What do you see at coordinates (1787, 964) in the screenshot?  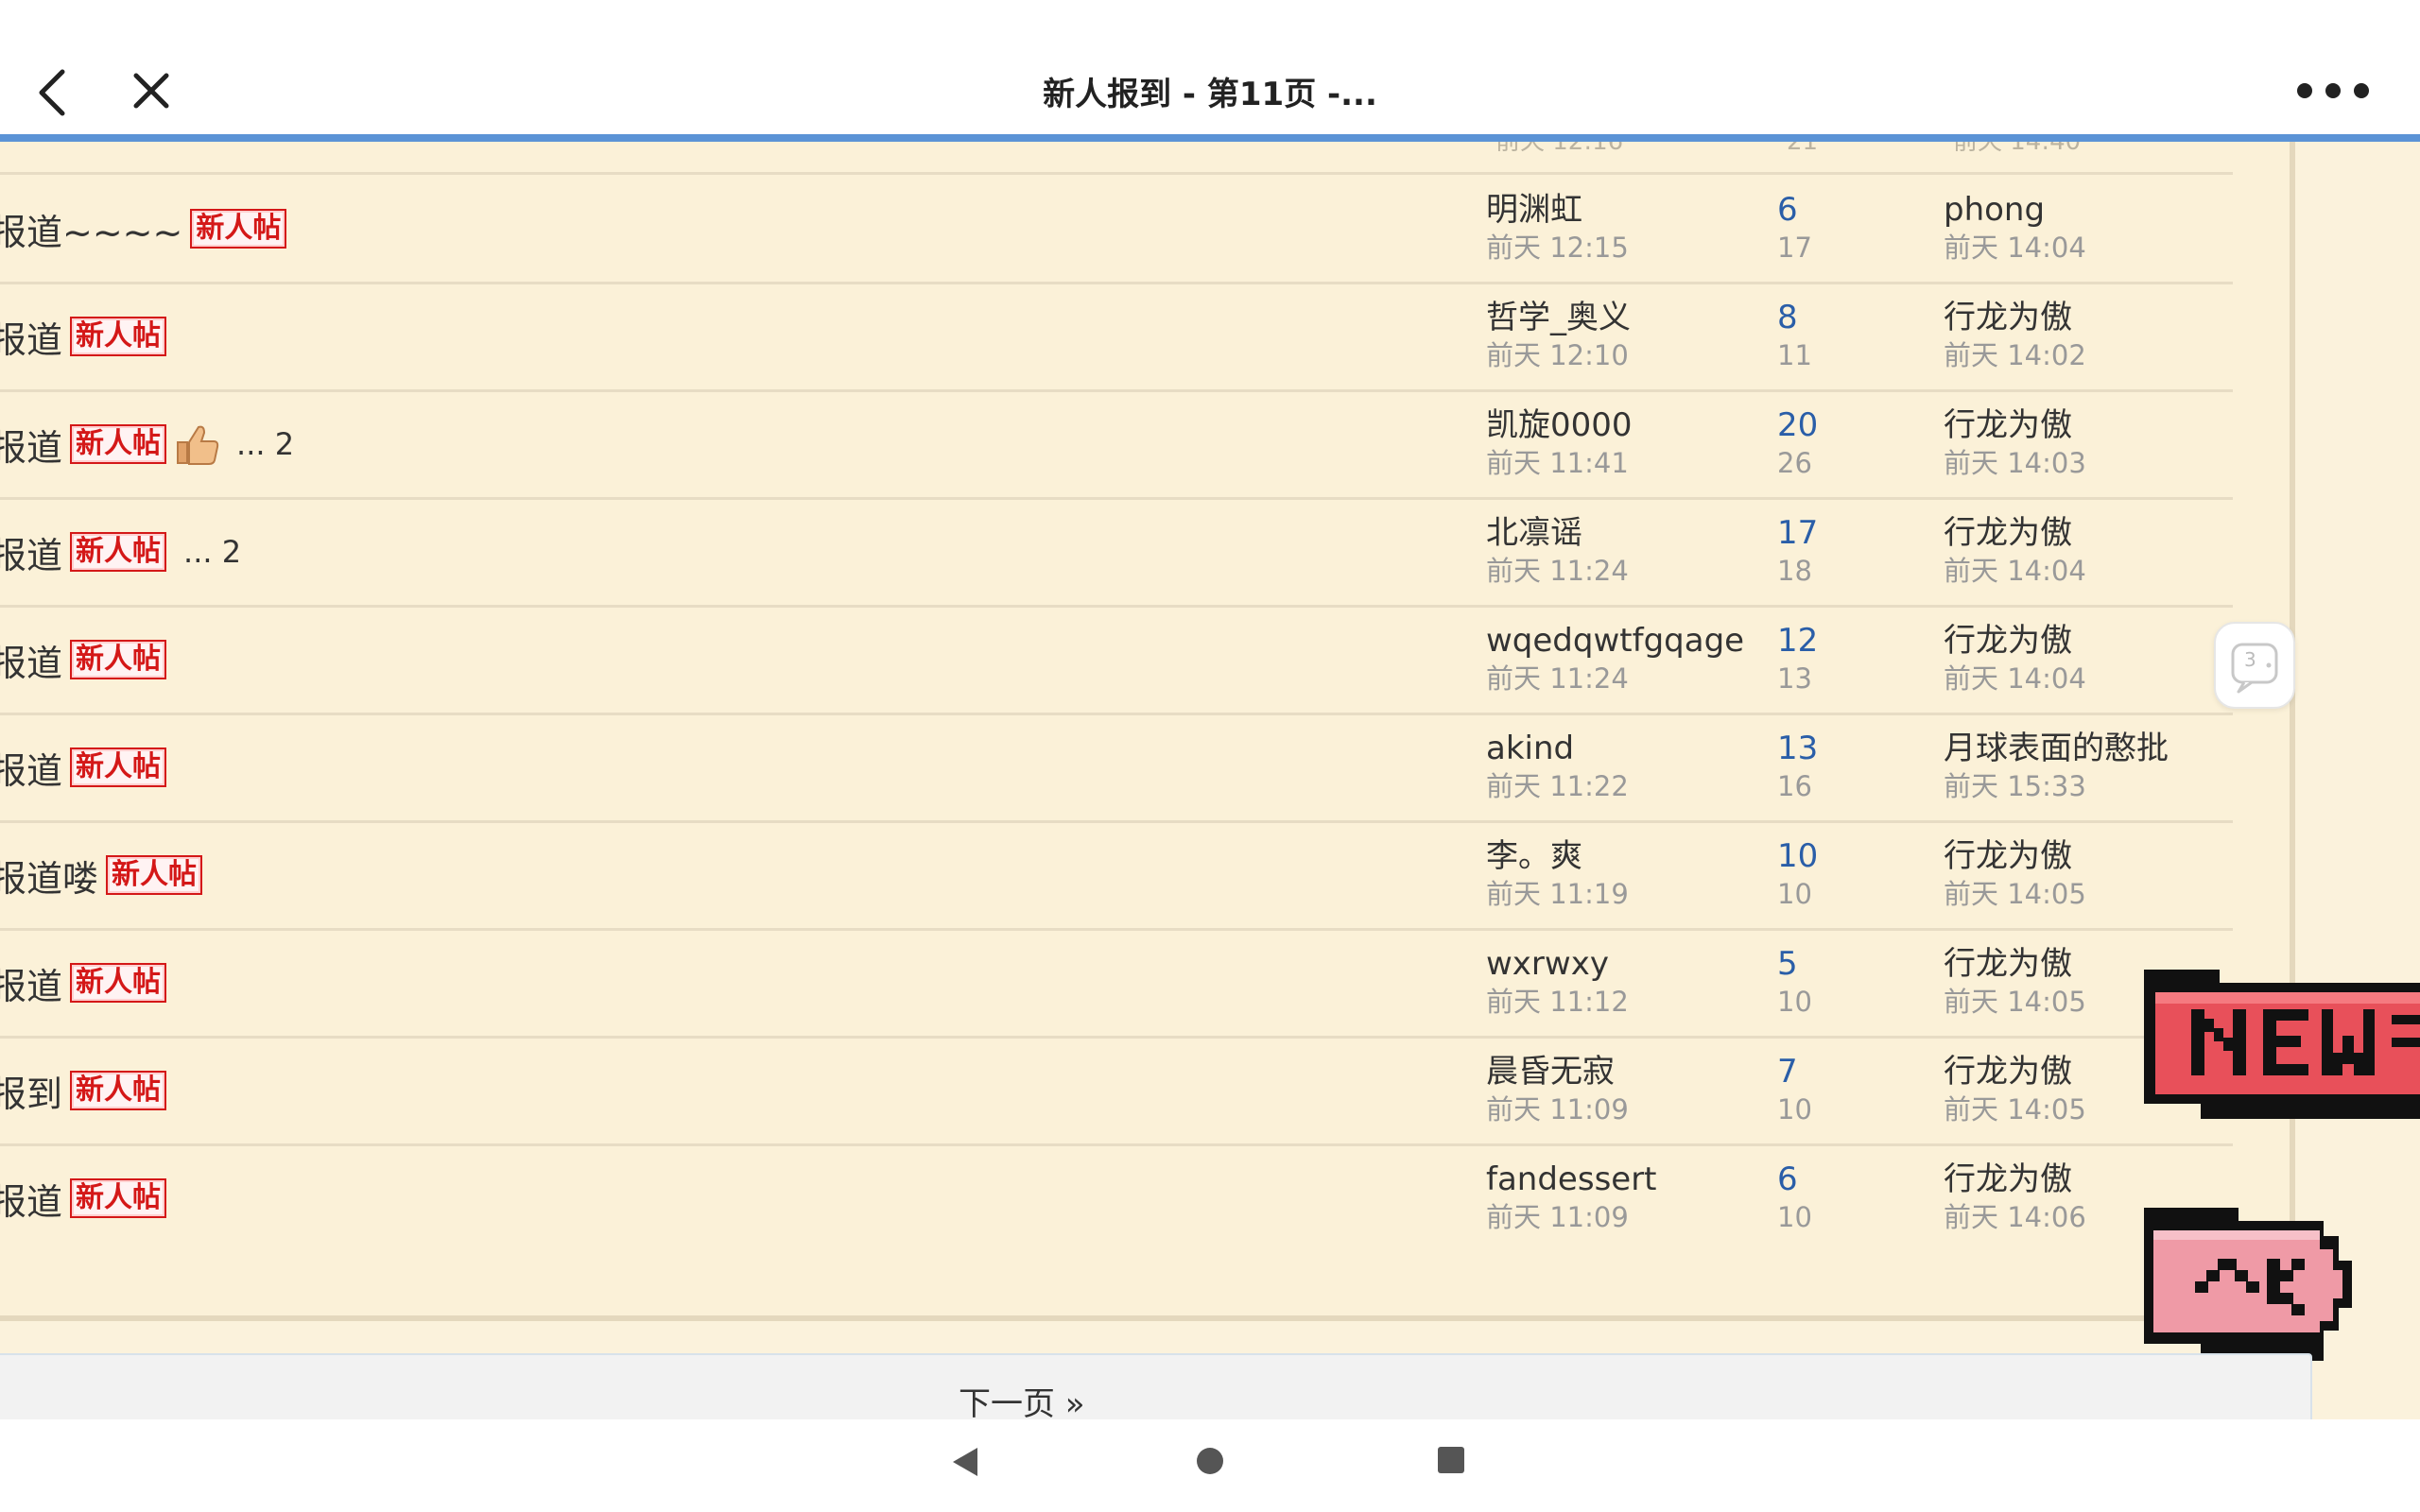 I see `reply-count: 5` at bounding box center [1787, 964].